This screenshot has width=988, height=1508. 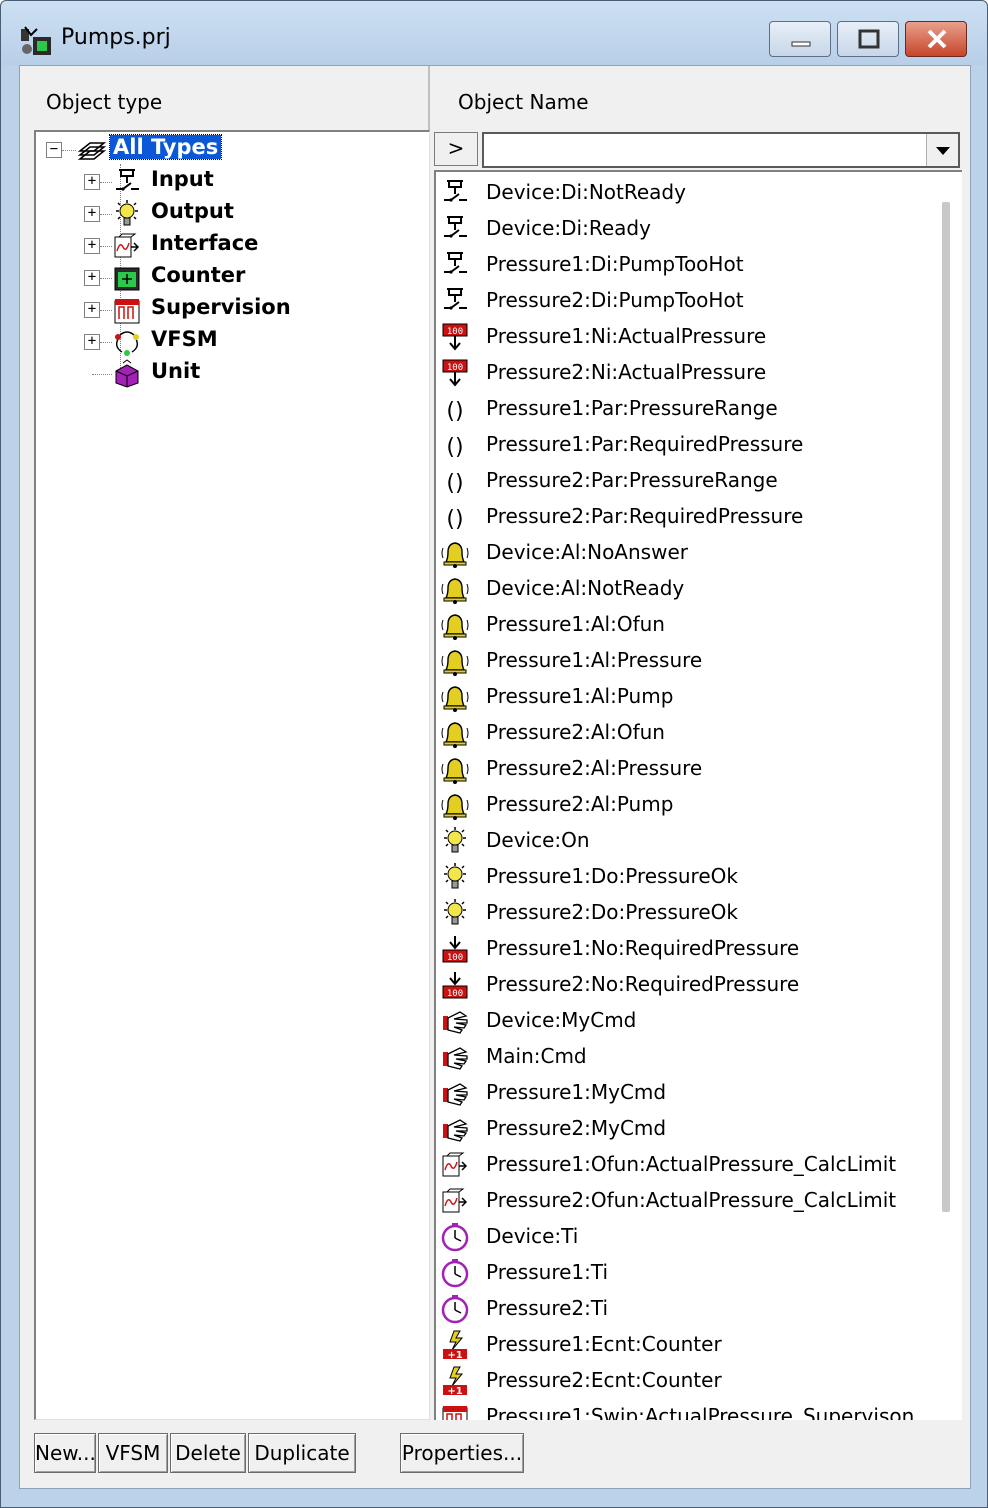 What do you see at coordinates (721, 150) in the screenshot?
I see `name-filter-combo` at bounding box center [721, 150].